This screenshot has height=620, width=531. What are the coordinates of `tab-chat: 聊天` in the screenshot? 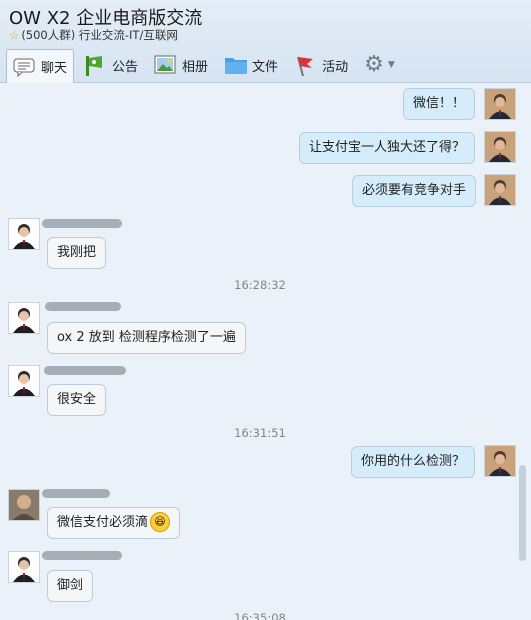 It's located at (40, 66).